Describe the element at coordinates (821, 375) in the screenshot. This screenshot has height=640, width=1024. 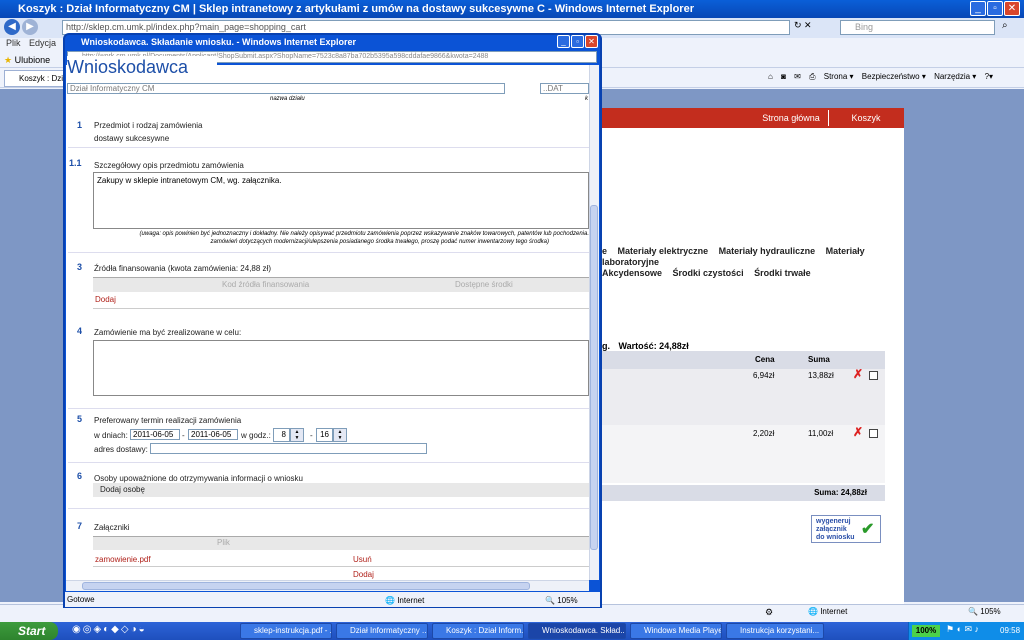
I see `row-sum: 13,88zł` at that location.